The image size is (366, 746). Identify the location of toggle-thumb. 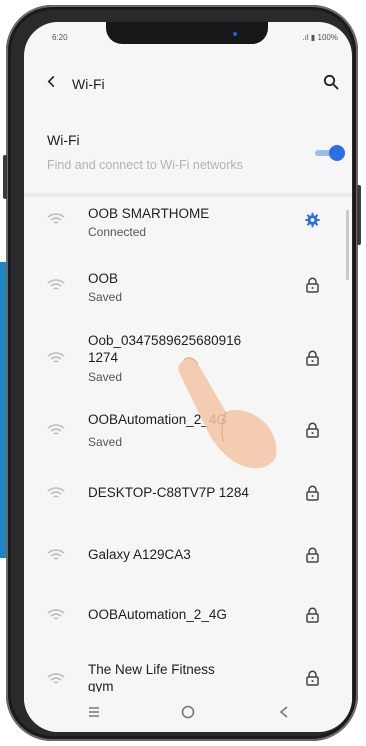
(337, 153).